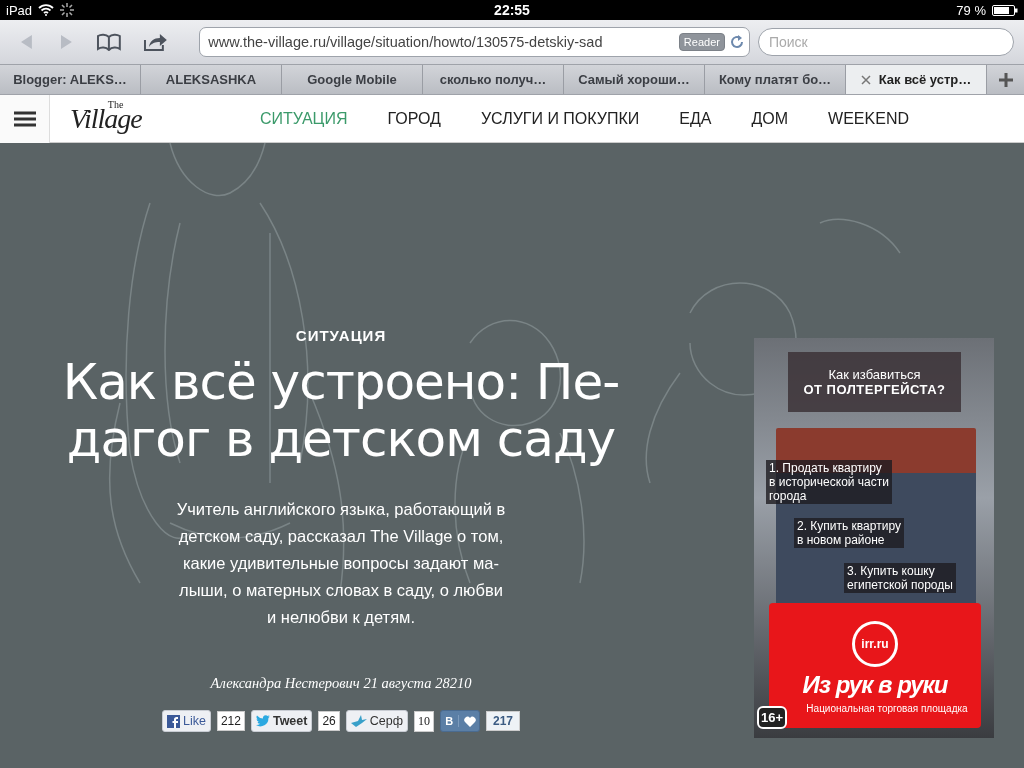 The width and height of the screenshot is (1024, 768). What do you see at coordinates (772, 717) in the screenshot?
I see `age-rating: 16+` at bounding box center [772, 717].